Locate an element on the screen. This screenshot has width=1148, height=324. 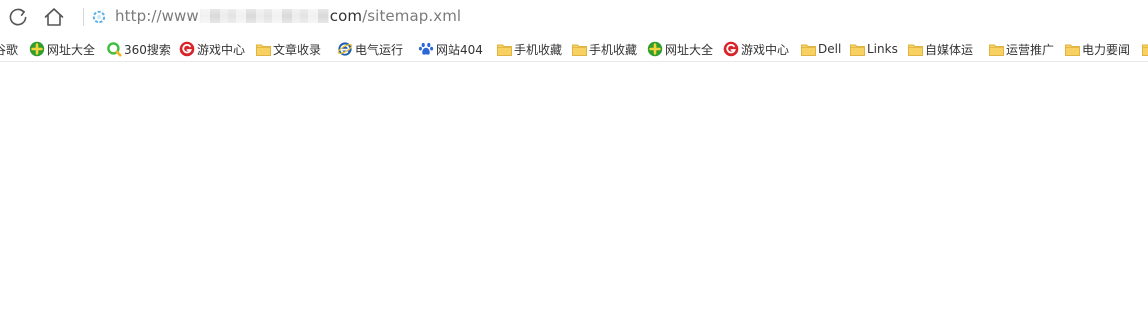
ie-icon is located at coordinates (345, 49).